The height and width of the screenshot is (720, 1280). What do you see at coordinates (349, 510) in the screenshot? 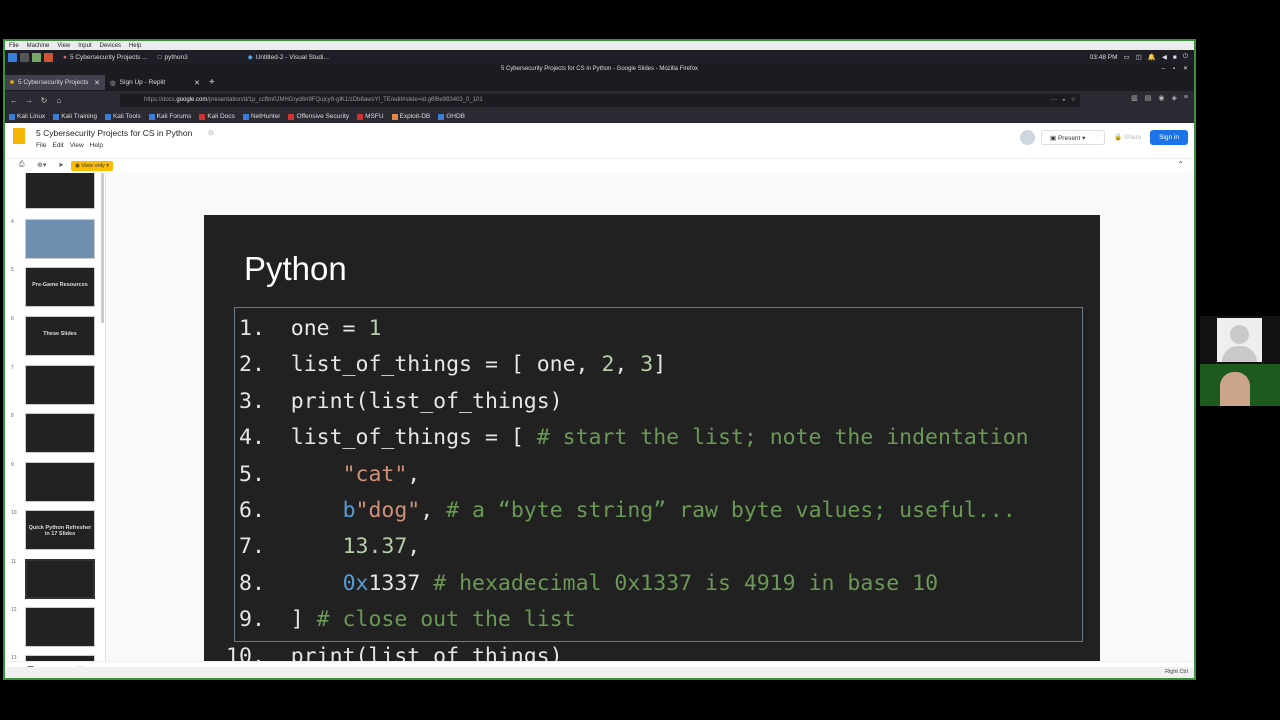
I see `code-token: b` at bounding box center [349, 510].